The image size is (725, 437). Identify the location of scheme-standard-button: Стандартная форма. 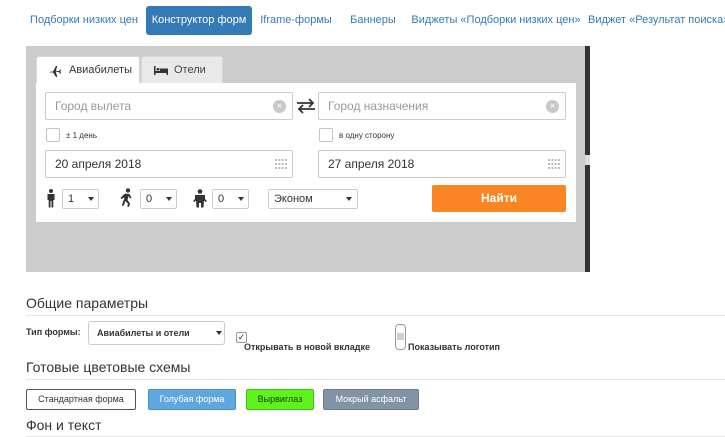
(81, 399).